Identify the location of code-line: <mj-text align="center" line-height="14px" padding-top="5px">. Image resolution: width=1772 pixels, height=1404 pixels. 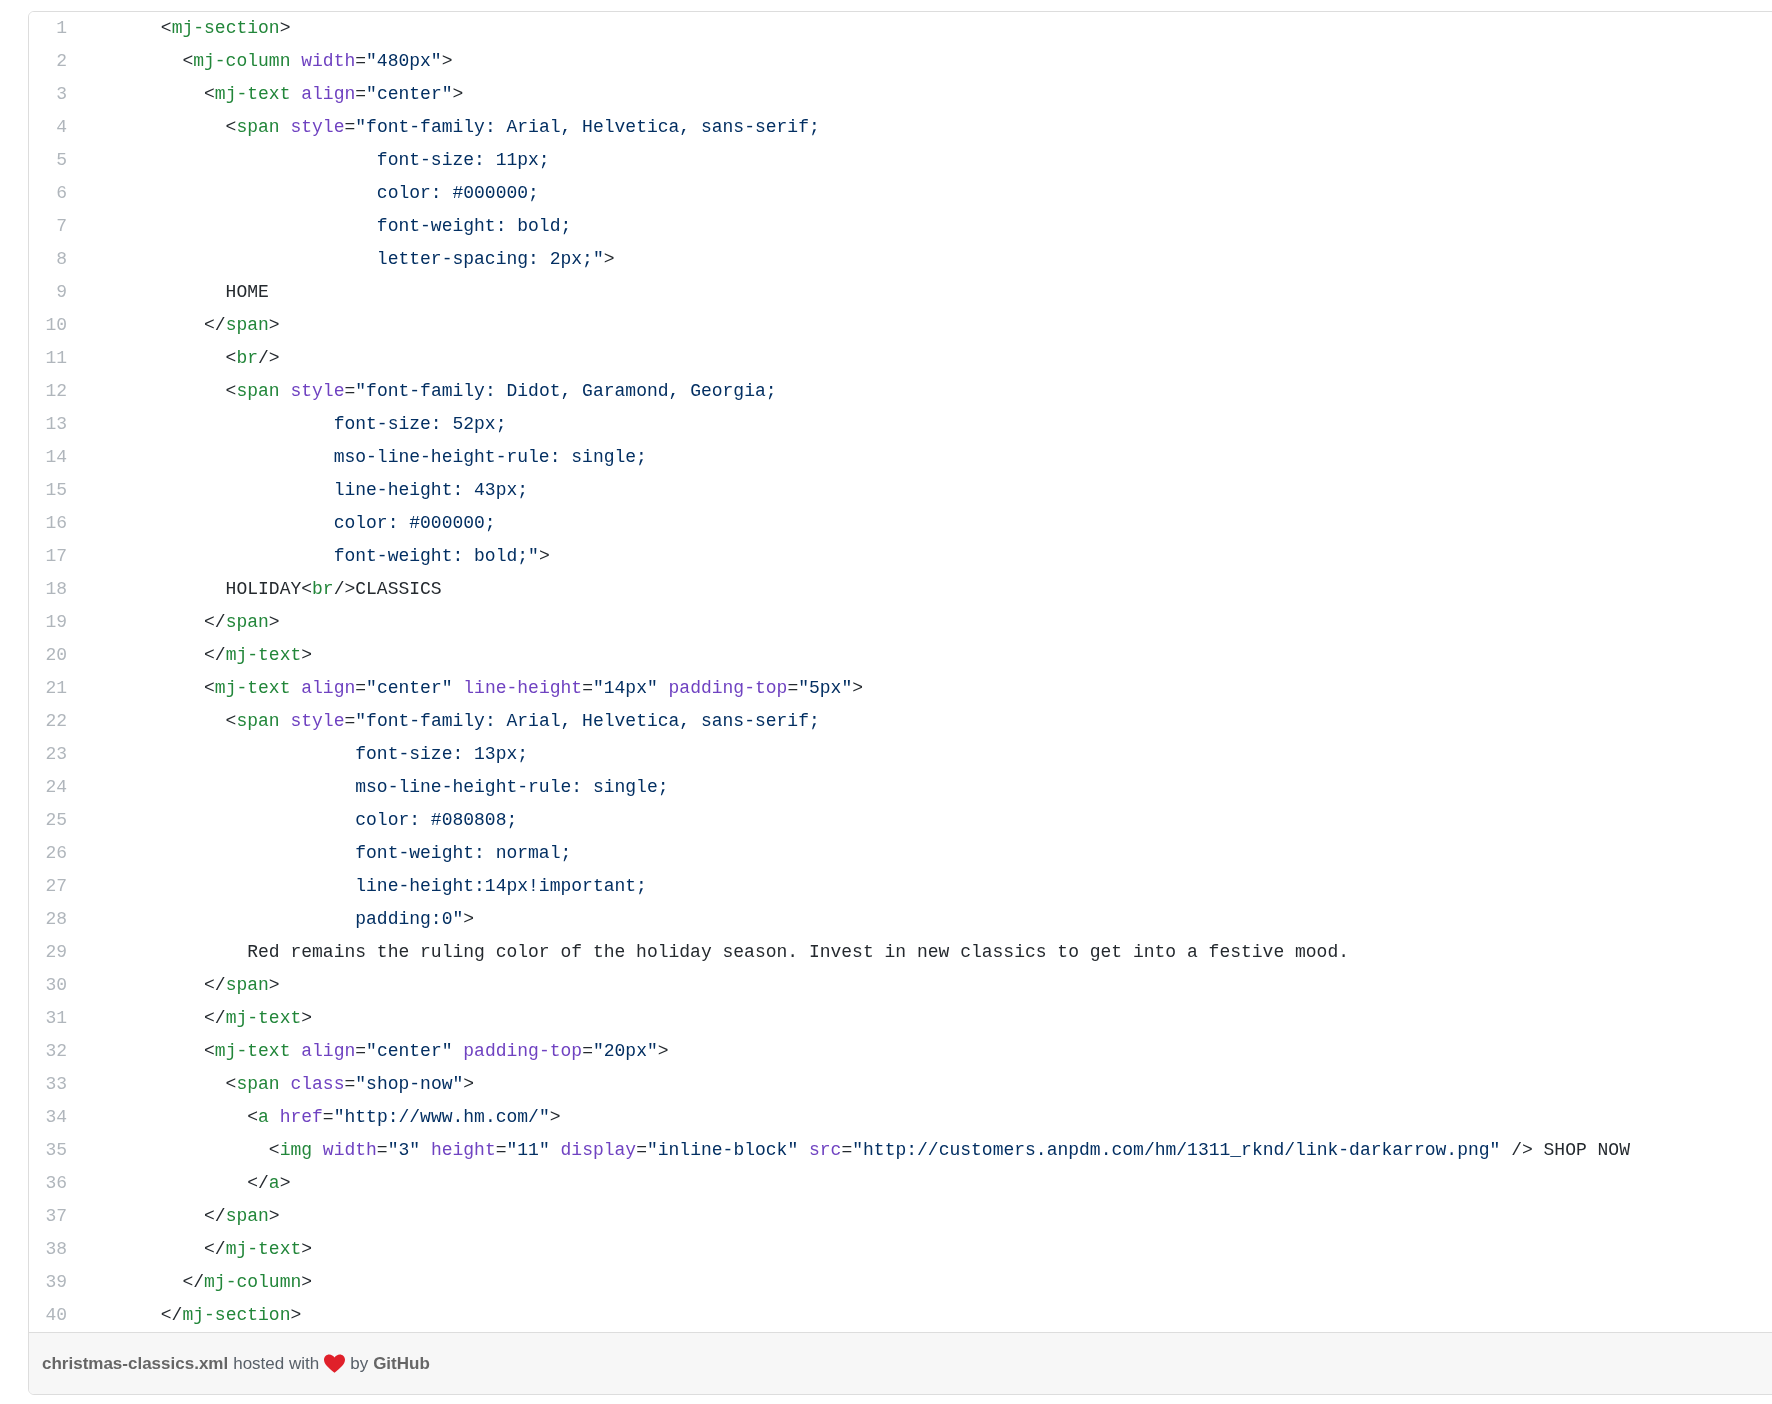
(533, 688).